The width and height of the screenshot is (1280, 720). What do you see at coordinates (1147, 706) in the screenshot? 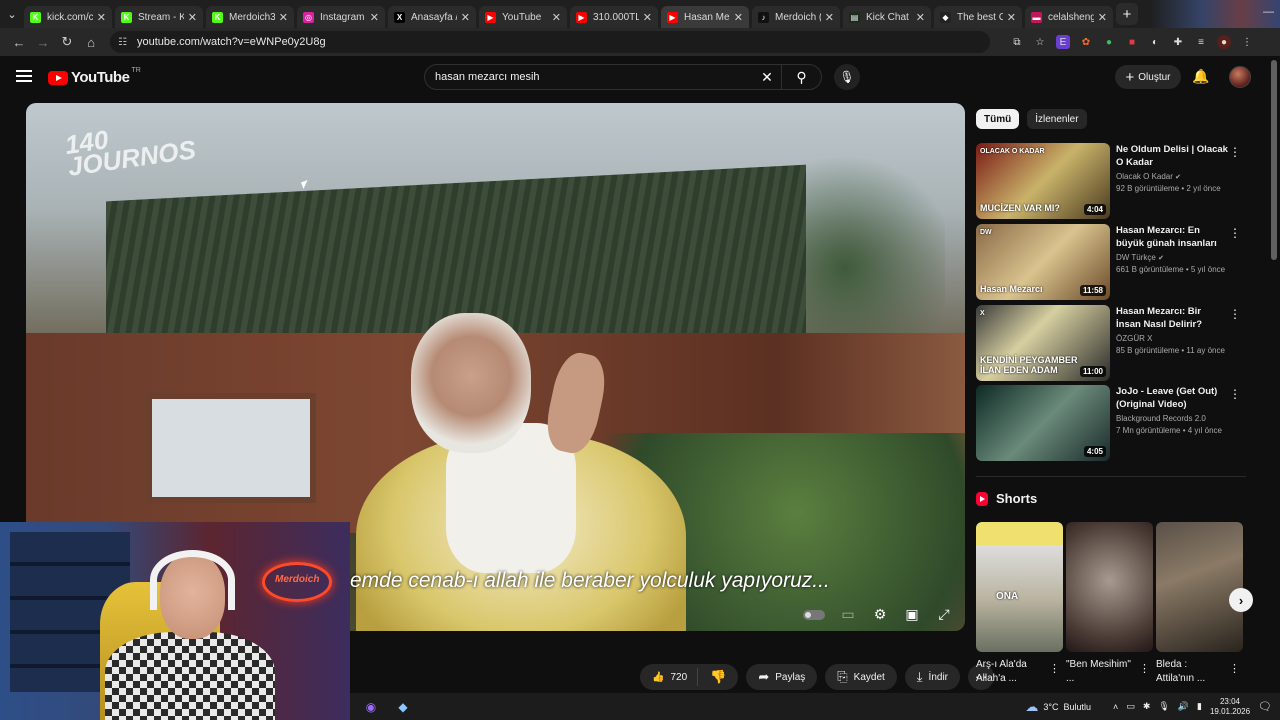
I see `bluetooth-icon: ✱` at bounding box center [1147, 706].